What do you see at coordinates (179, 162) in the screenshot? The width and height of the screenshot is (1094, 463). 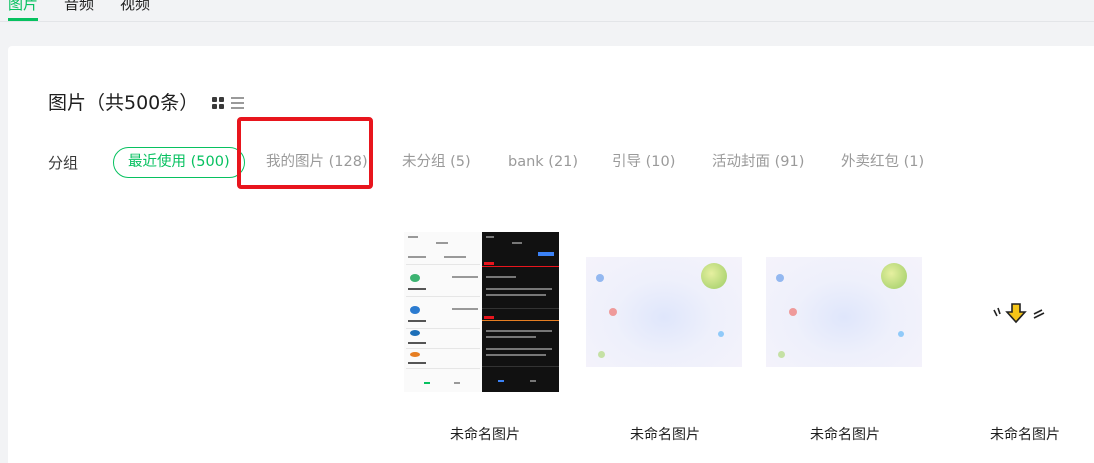 I see `group-chip-recent: 最近使用 (500)` at bounding box center [179, 162].